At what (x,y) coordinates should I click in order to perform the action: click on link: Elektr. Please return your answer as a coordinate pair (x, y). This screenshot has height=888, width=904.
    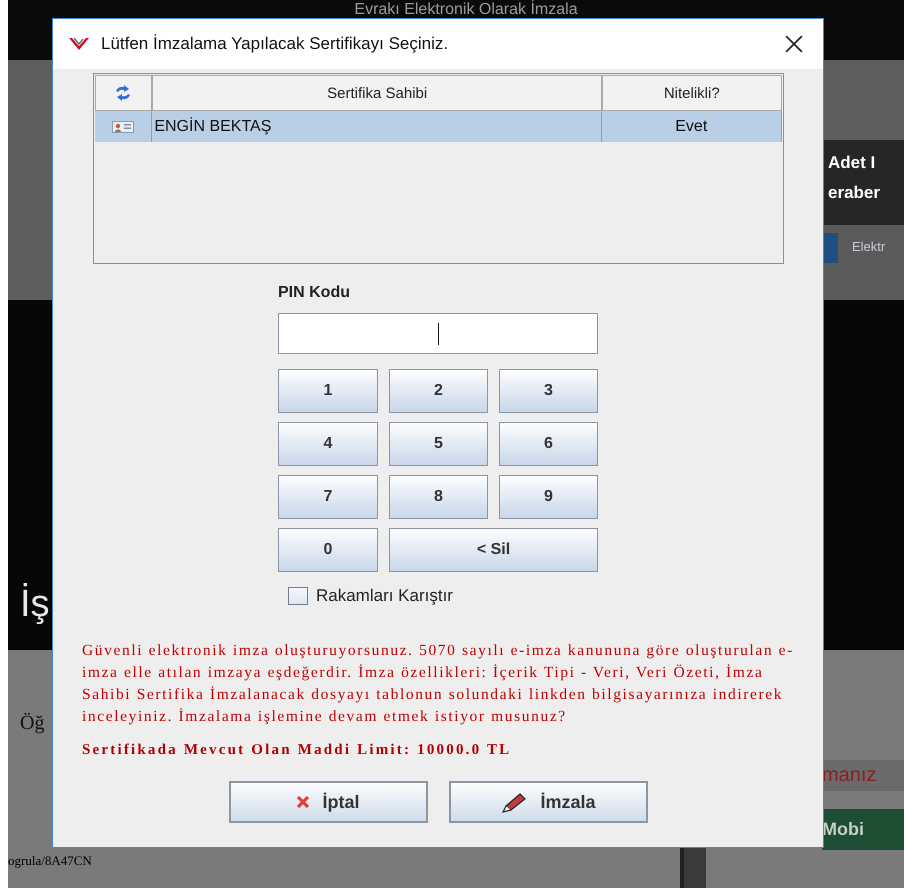
    Looking at the image, I should click on (869, 246).